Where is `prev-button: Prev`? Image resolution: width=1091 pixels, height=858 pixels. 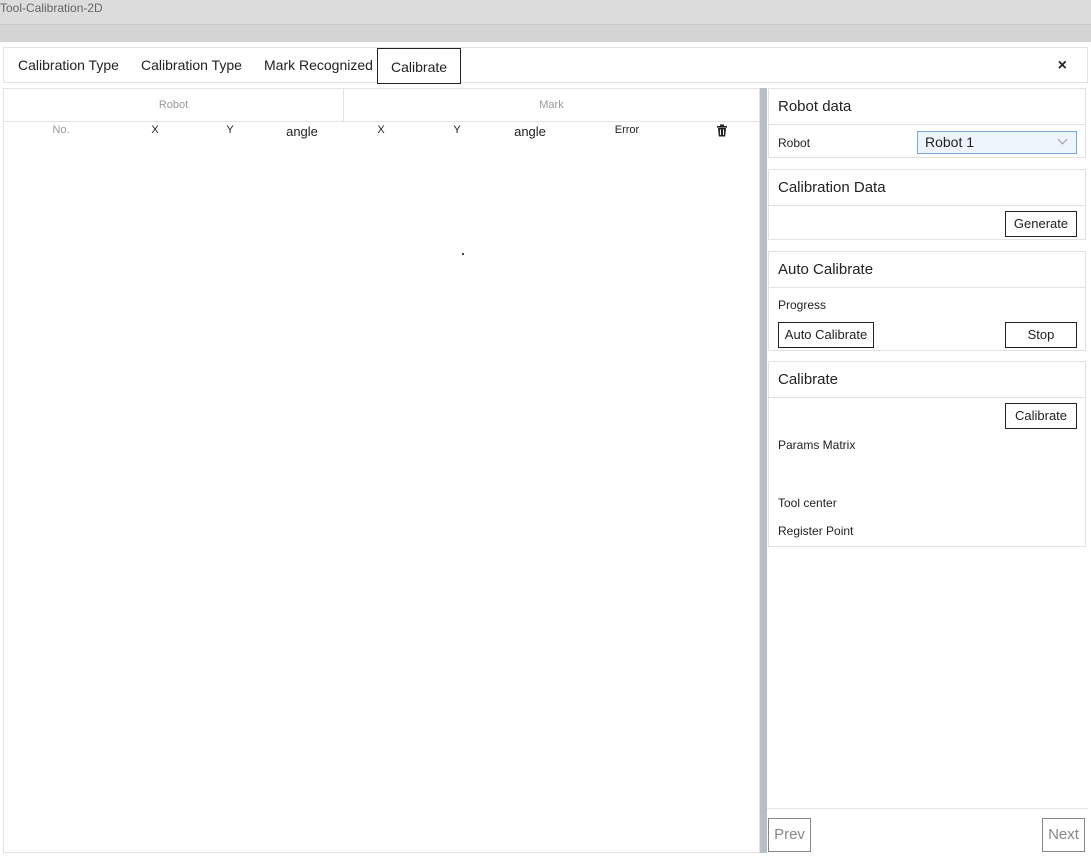 prev-button: Prev is located at coordinates (789, 835).